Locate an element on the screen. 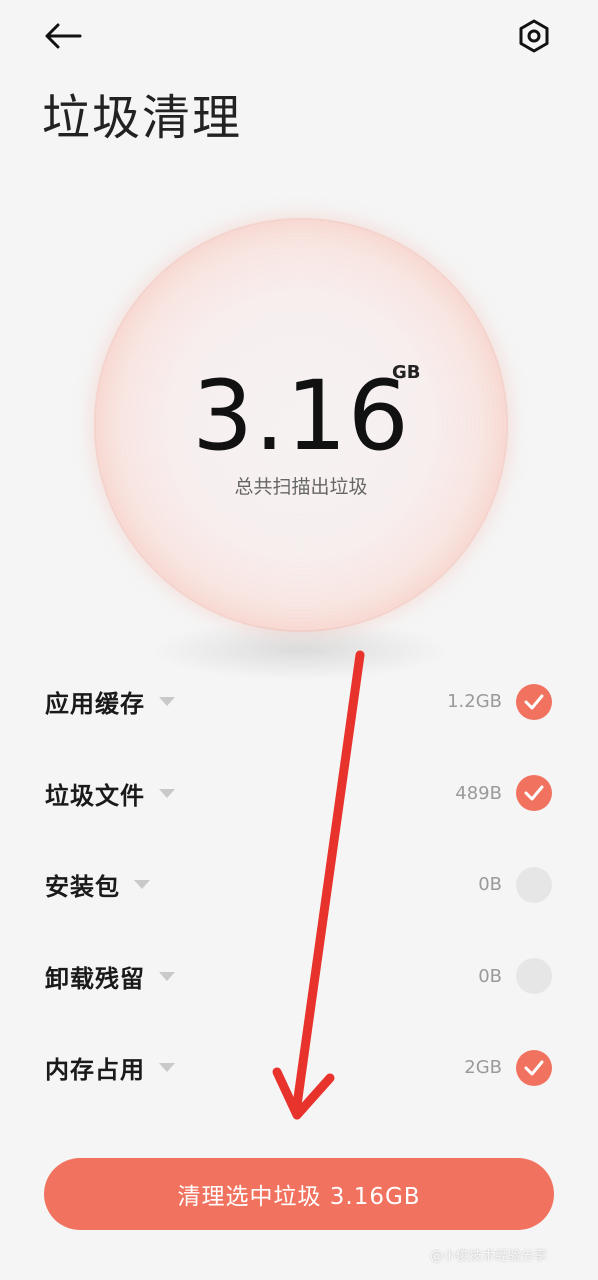  list-item-label: 卸载残留 is located at coordinates (95, 978).